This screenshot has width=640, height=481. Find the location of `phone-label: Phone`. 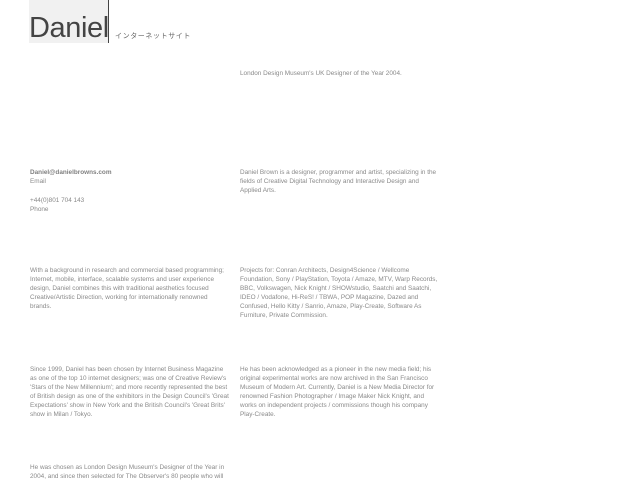

phone-label: Phone is located at coordinates (39, 209).